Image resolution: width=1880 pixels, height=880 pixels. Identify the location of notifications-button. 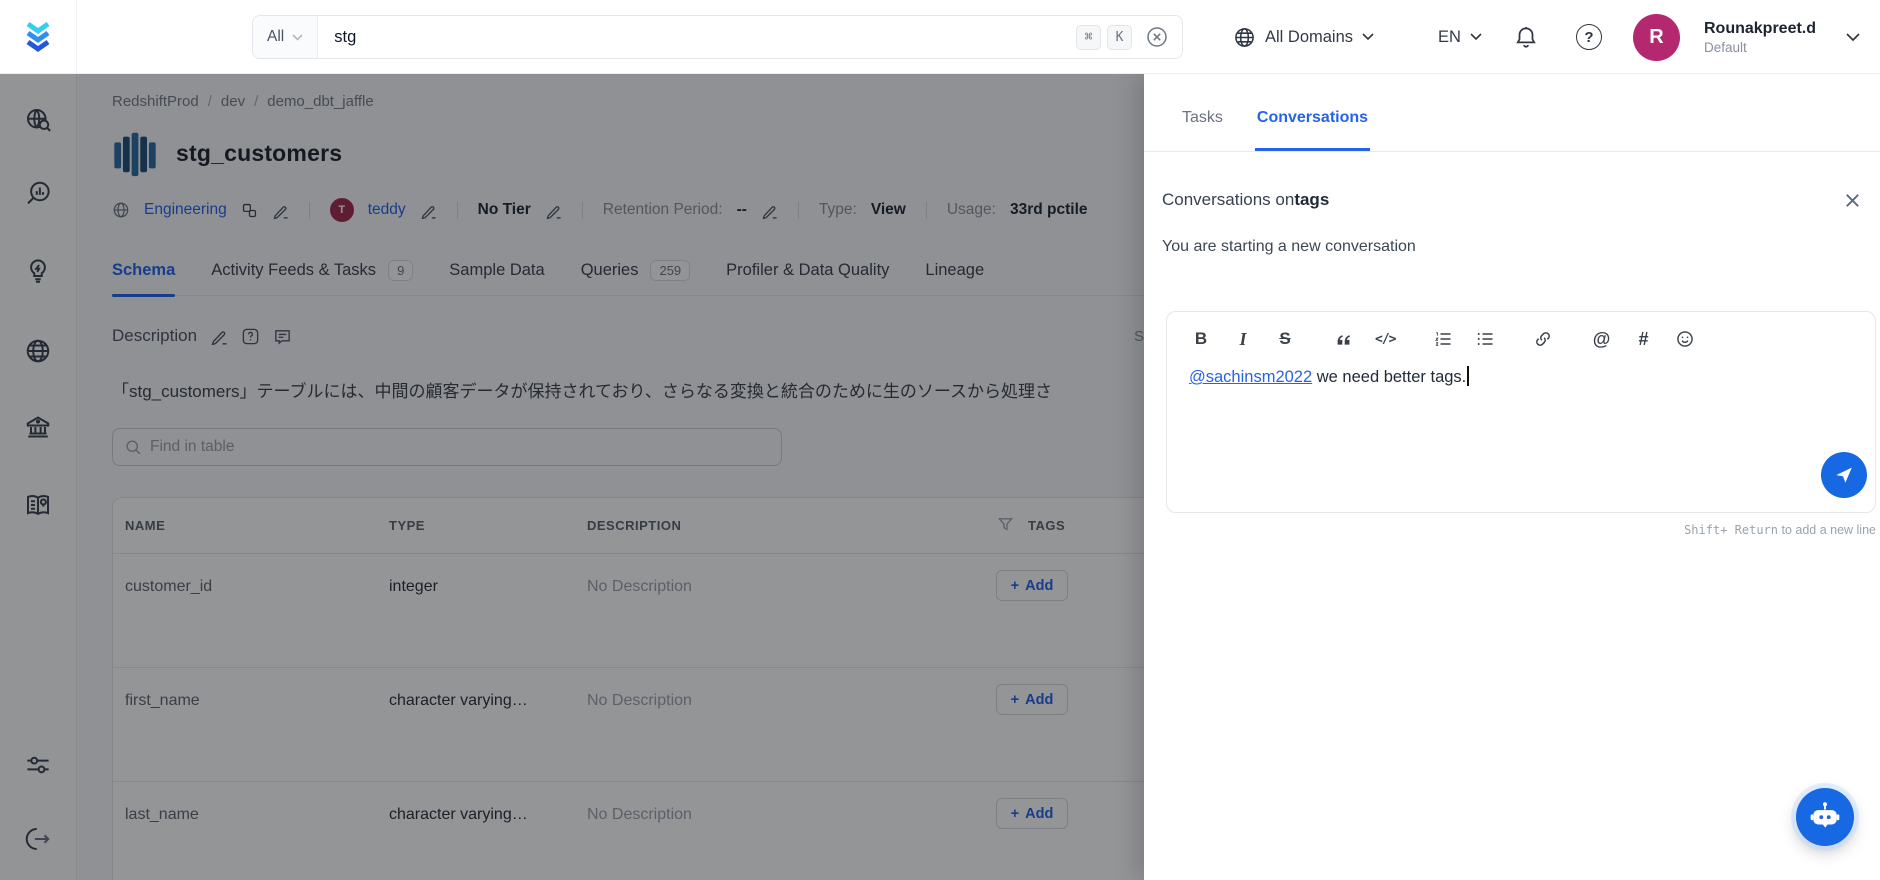
(1526, 37).